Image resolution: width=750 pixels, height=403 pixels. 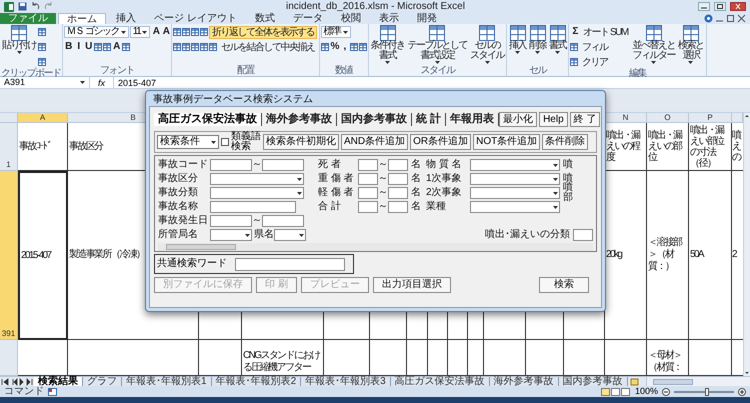 I want to click on ribbon-command: セルを結合して中央揃え, so click(x=268, y=47).